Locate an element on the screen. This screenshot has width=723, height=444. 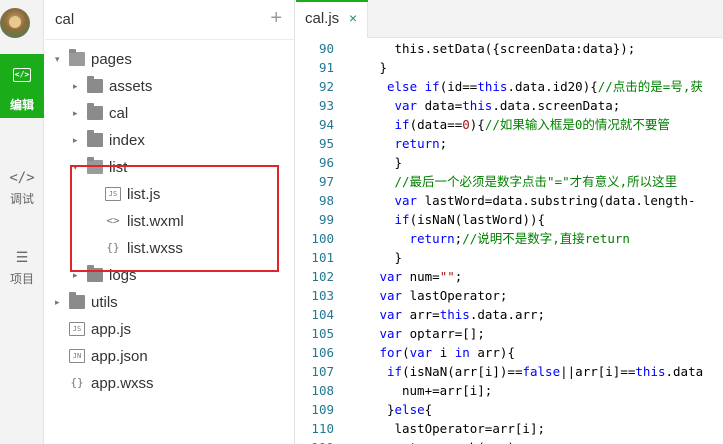
wxss-file-icon: {} is located at coordinates (77, 382).